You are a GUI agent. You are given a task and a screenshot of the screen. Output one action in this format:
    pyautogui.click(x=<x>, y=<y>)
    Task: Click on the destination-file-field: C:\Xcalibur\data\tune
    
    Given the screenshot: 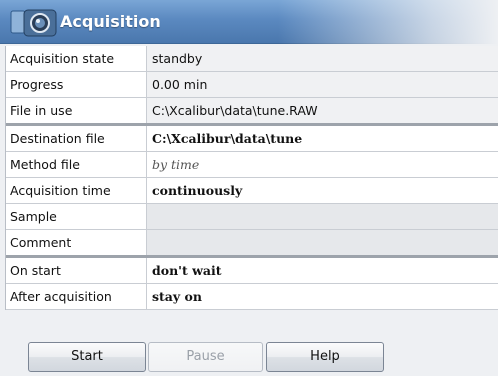 What is the action you would take?
    pyautogui.click(x=322, y=138)
    